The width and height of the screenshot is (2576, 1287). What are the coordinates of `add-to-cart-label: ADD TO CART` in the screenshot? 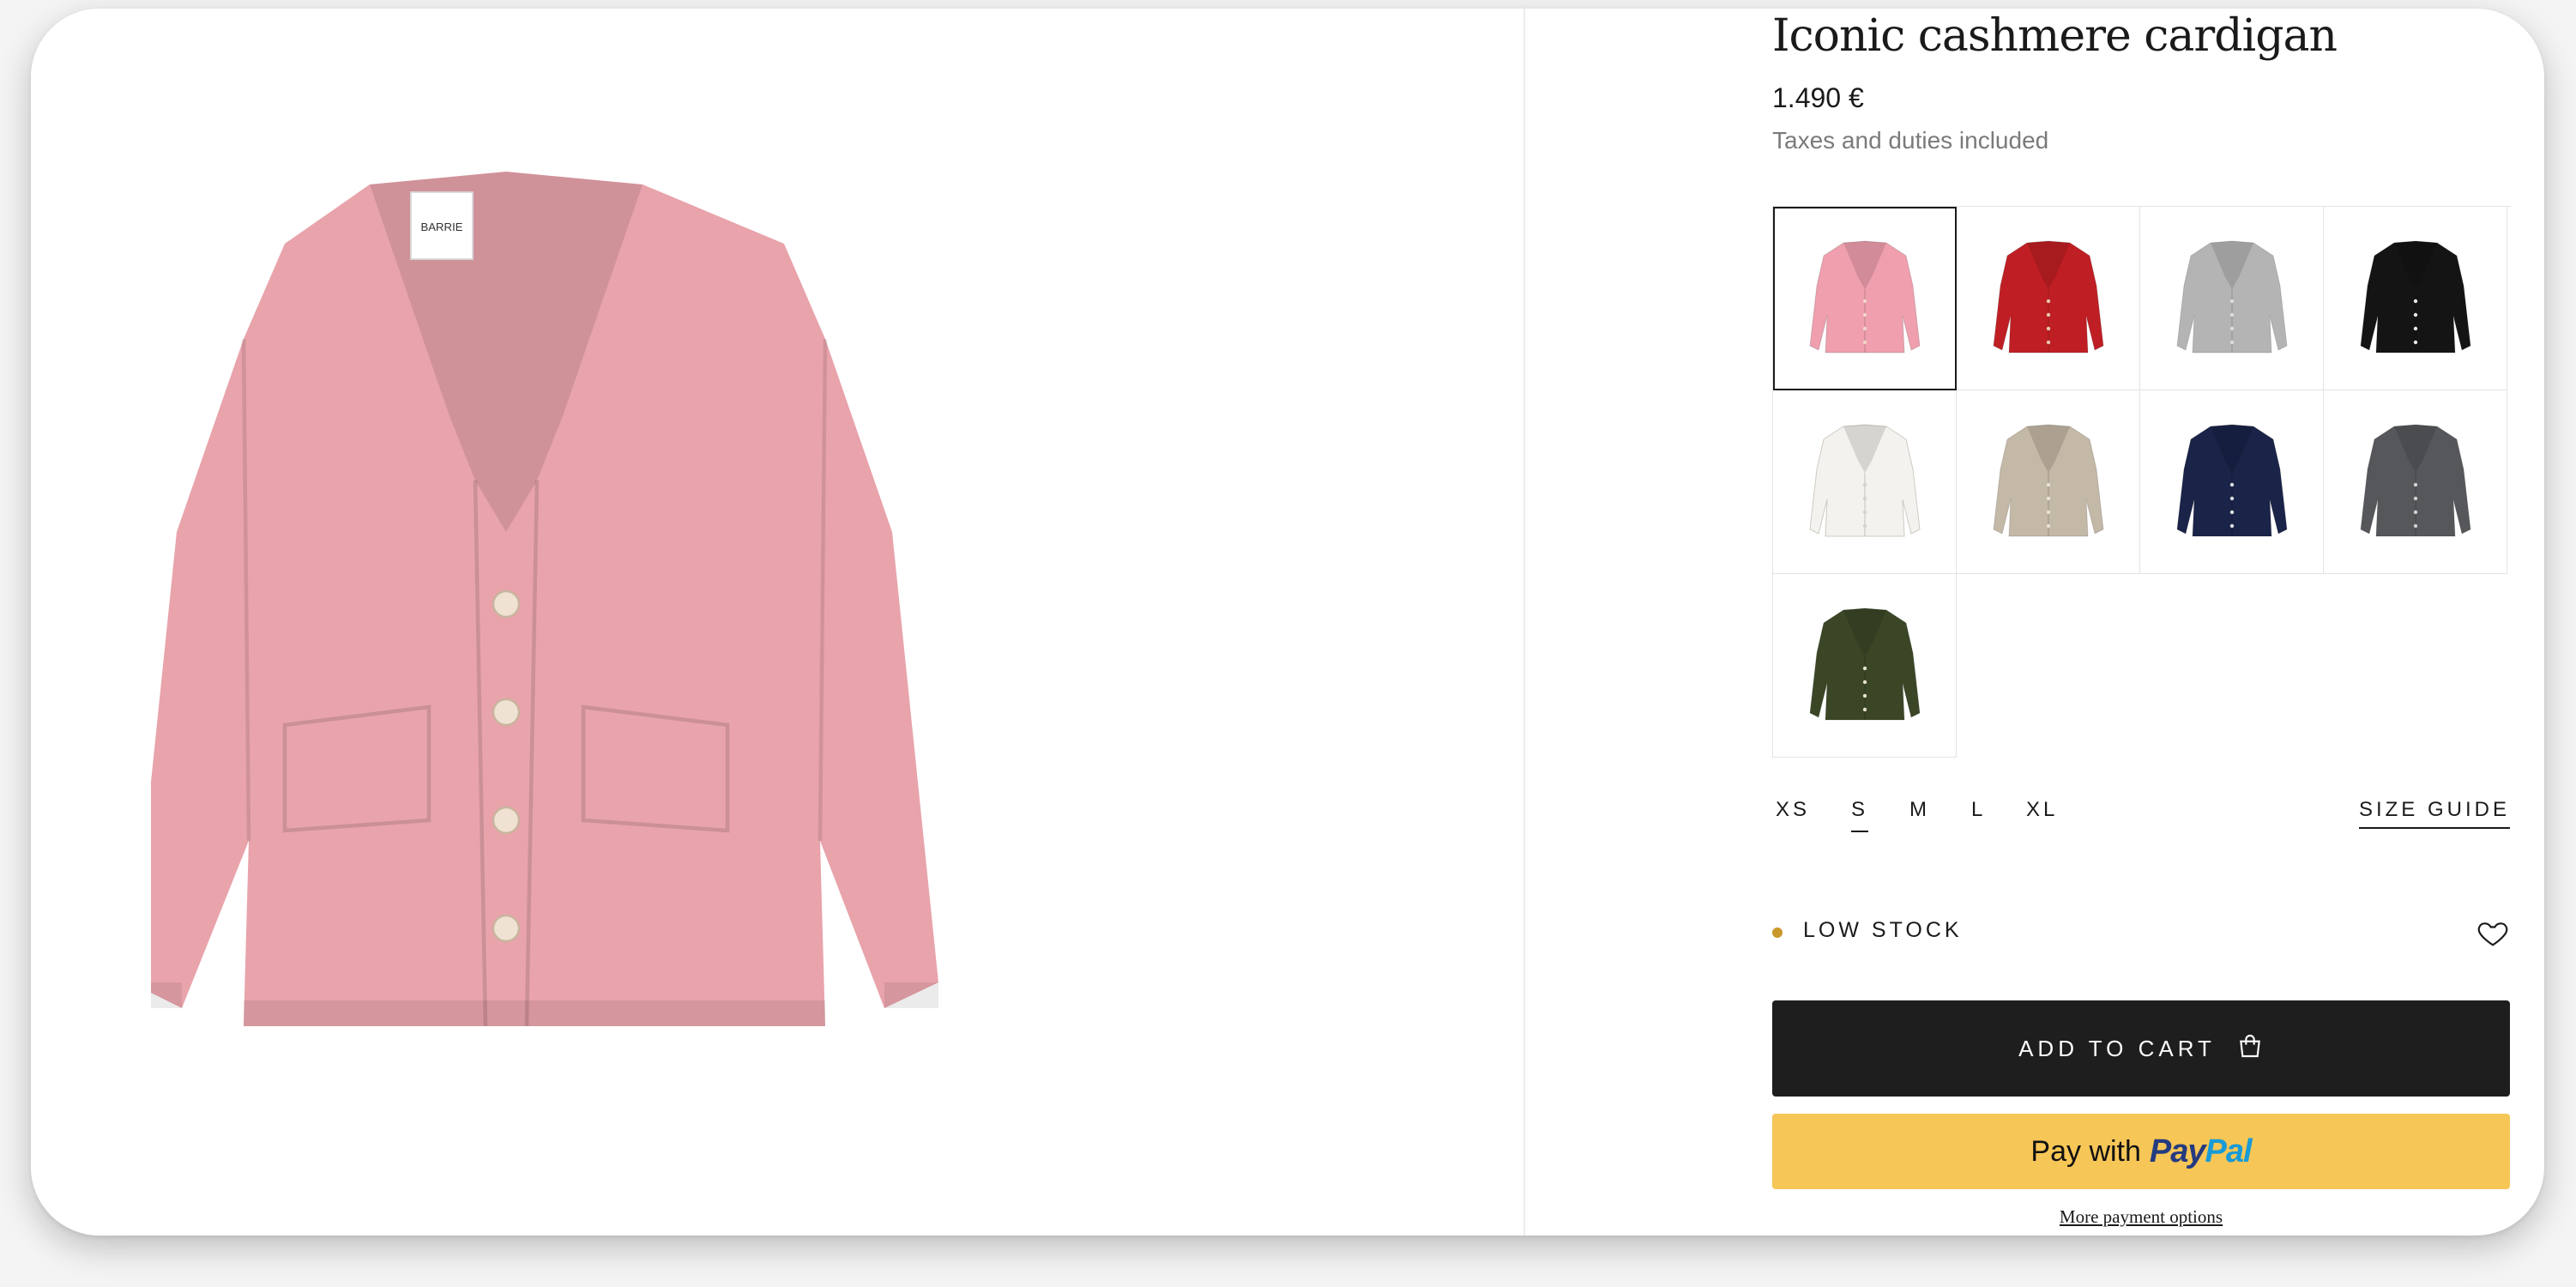 It's located at (2117, 1048).